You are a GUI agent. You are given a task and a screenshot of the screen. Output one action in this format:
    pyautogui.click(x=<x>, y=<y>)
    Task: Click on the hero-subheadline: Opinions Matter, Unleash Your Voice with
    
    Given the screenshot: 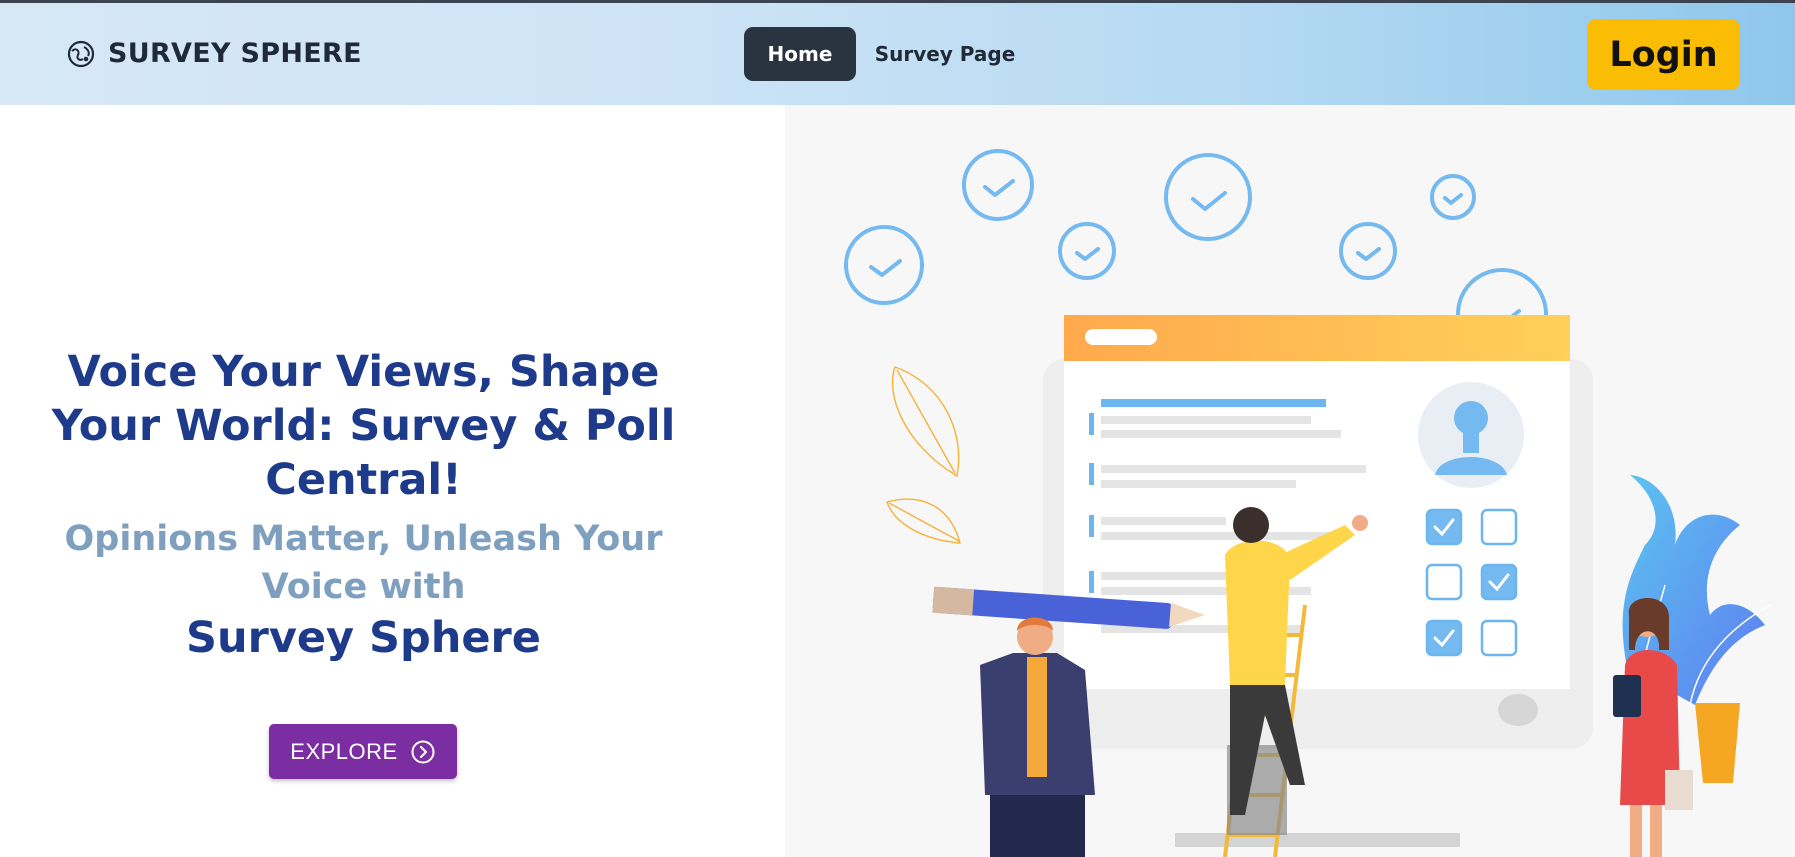 What is the action you would take?
    pyautogui.click(x=363, y=563)
    